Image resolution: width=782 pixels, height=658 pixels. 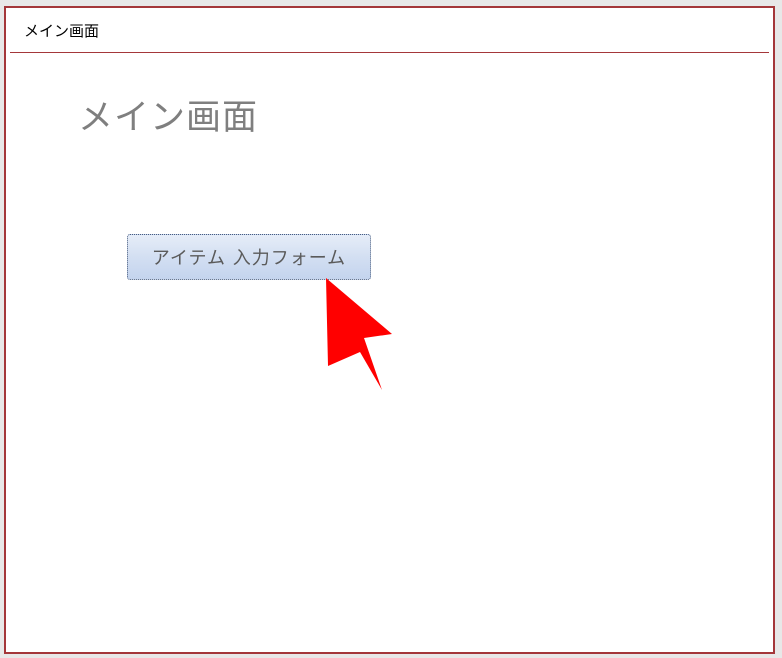 I want to click on page-title: メイン画面, so click(x=168, y=118).